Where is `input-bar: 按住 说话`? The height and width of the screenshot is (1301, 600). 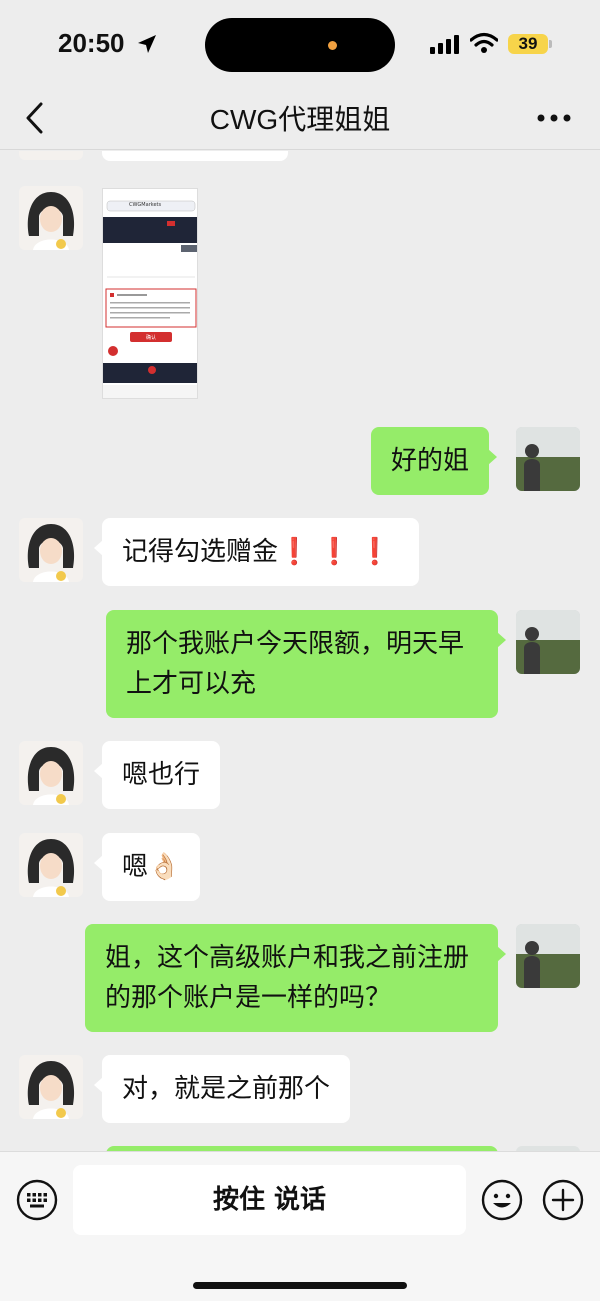 input-bar: 按住 说话 is located at coordinates (300, 1226).